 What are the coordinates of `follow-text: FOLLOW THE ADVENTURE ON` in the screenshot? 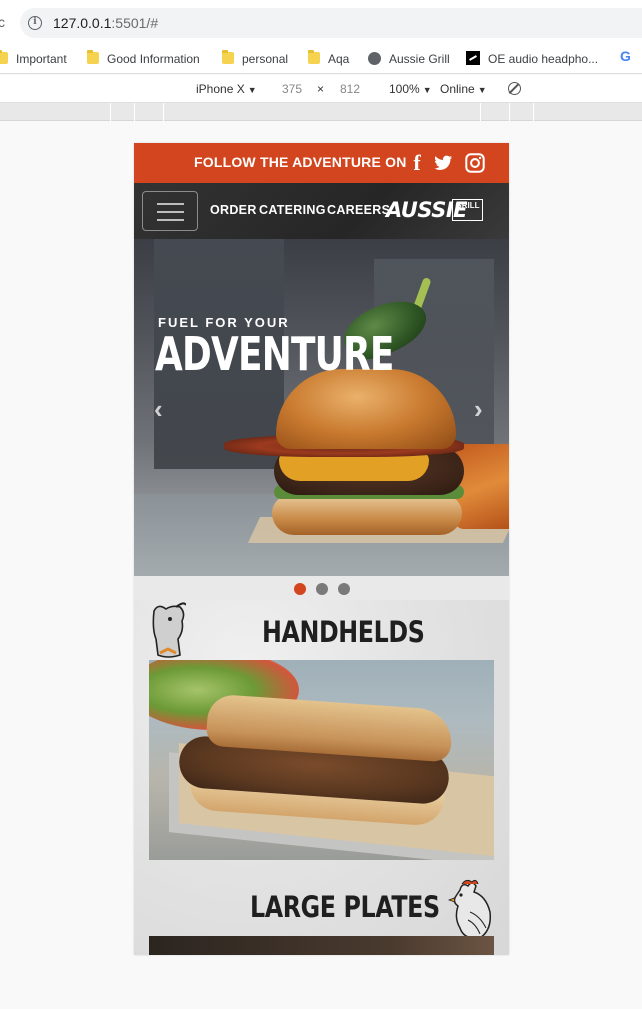 It's located at (300, 162).